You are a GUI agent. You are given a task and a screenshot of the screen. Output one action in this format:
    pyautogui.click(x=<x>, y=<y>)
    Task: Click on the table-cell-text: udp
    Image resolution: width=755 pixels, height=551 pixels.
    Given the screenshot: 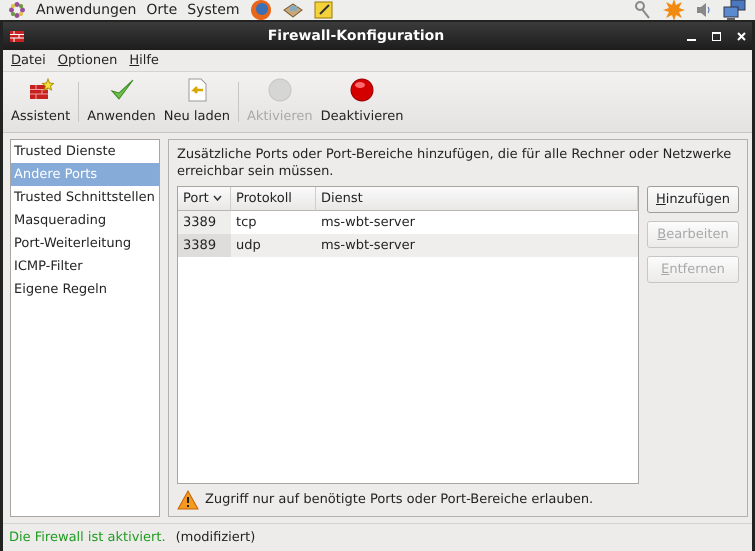 What is the action you would take?
    pyautogui.click(x=248, y=246)
    